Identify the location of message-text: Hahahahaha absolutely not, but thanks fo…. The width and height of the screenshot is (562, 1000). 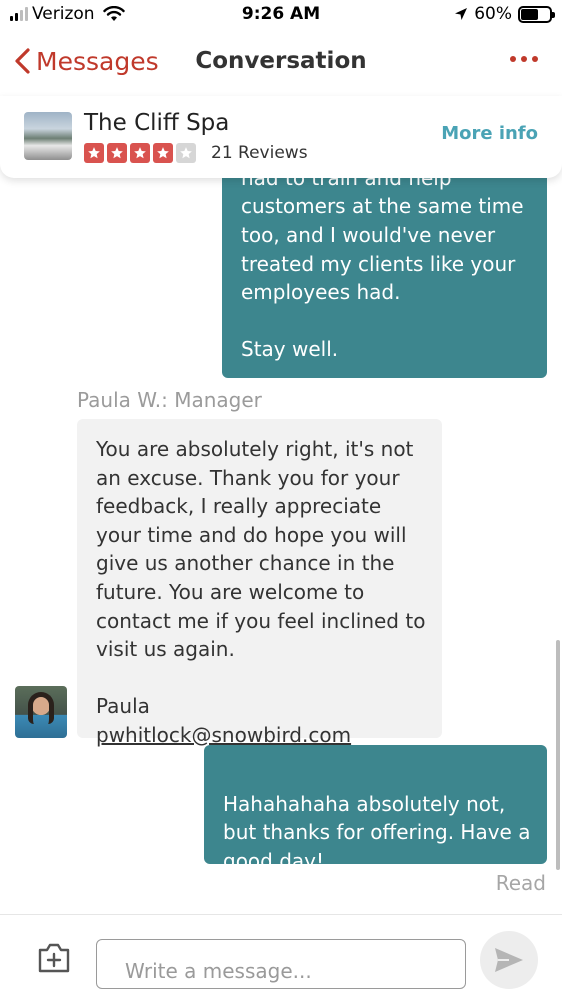
(377, 832).